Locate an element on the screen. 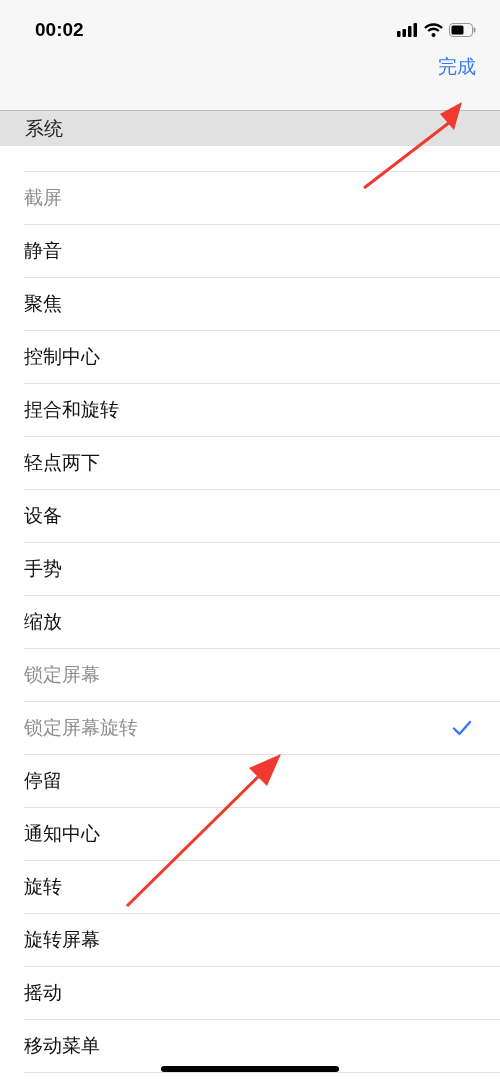  list-item: 聚焦 is located at coordinates (262, 304).